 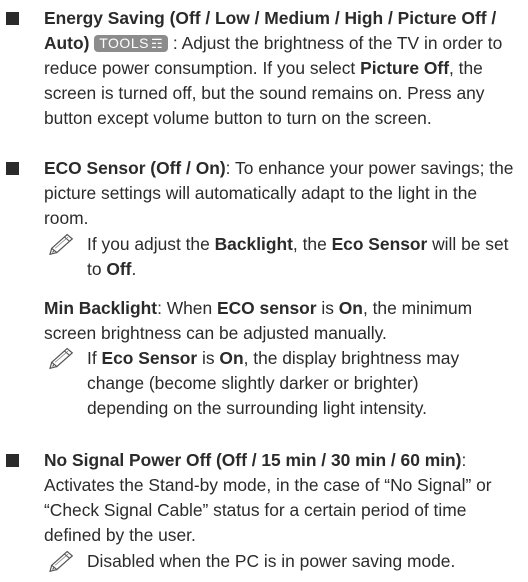 What do you see at coordinates (405, 68) in the screenshot?
I see `picture-off-term: Picture Off` at bounding box center [405, 68].